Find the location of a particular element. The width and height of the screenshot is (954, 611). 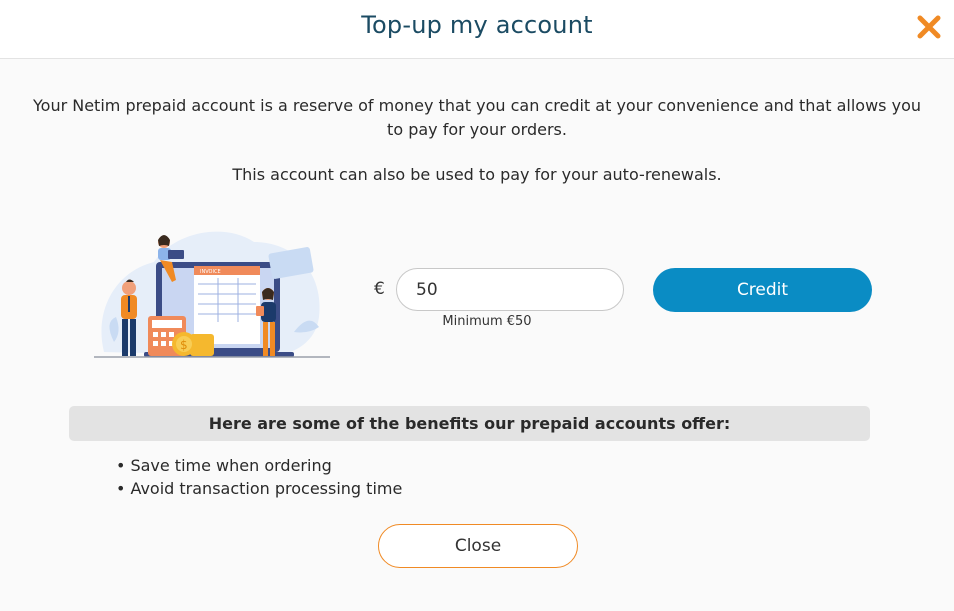

credit-button: Credit is located at coordinates (762, 290).